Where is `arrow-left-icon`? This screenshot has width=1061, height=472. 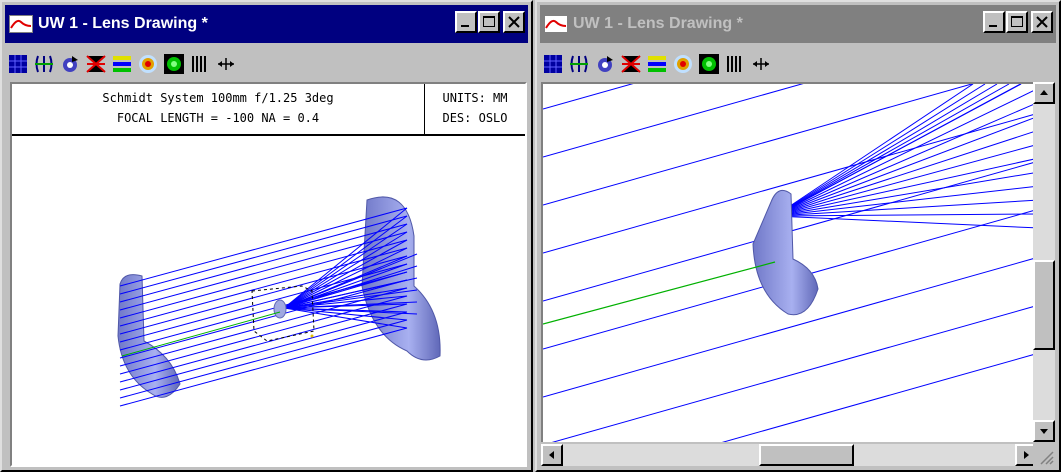 arrow-left-icon is located at coordinates (551, 455).